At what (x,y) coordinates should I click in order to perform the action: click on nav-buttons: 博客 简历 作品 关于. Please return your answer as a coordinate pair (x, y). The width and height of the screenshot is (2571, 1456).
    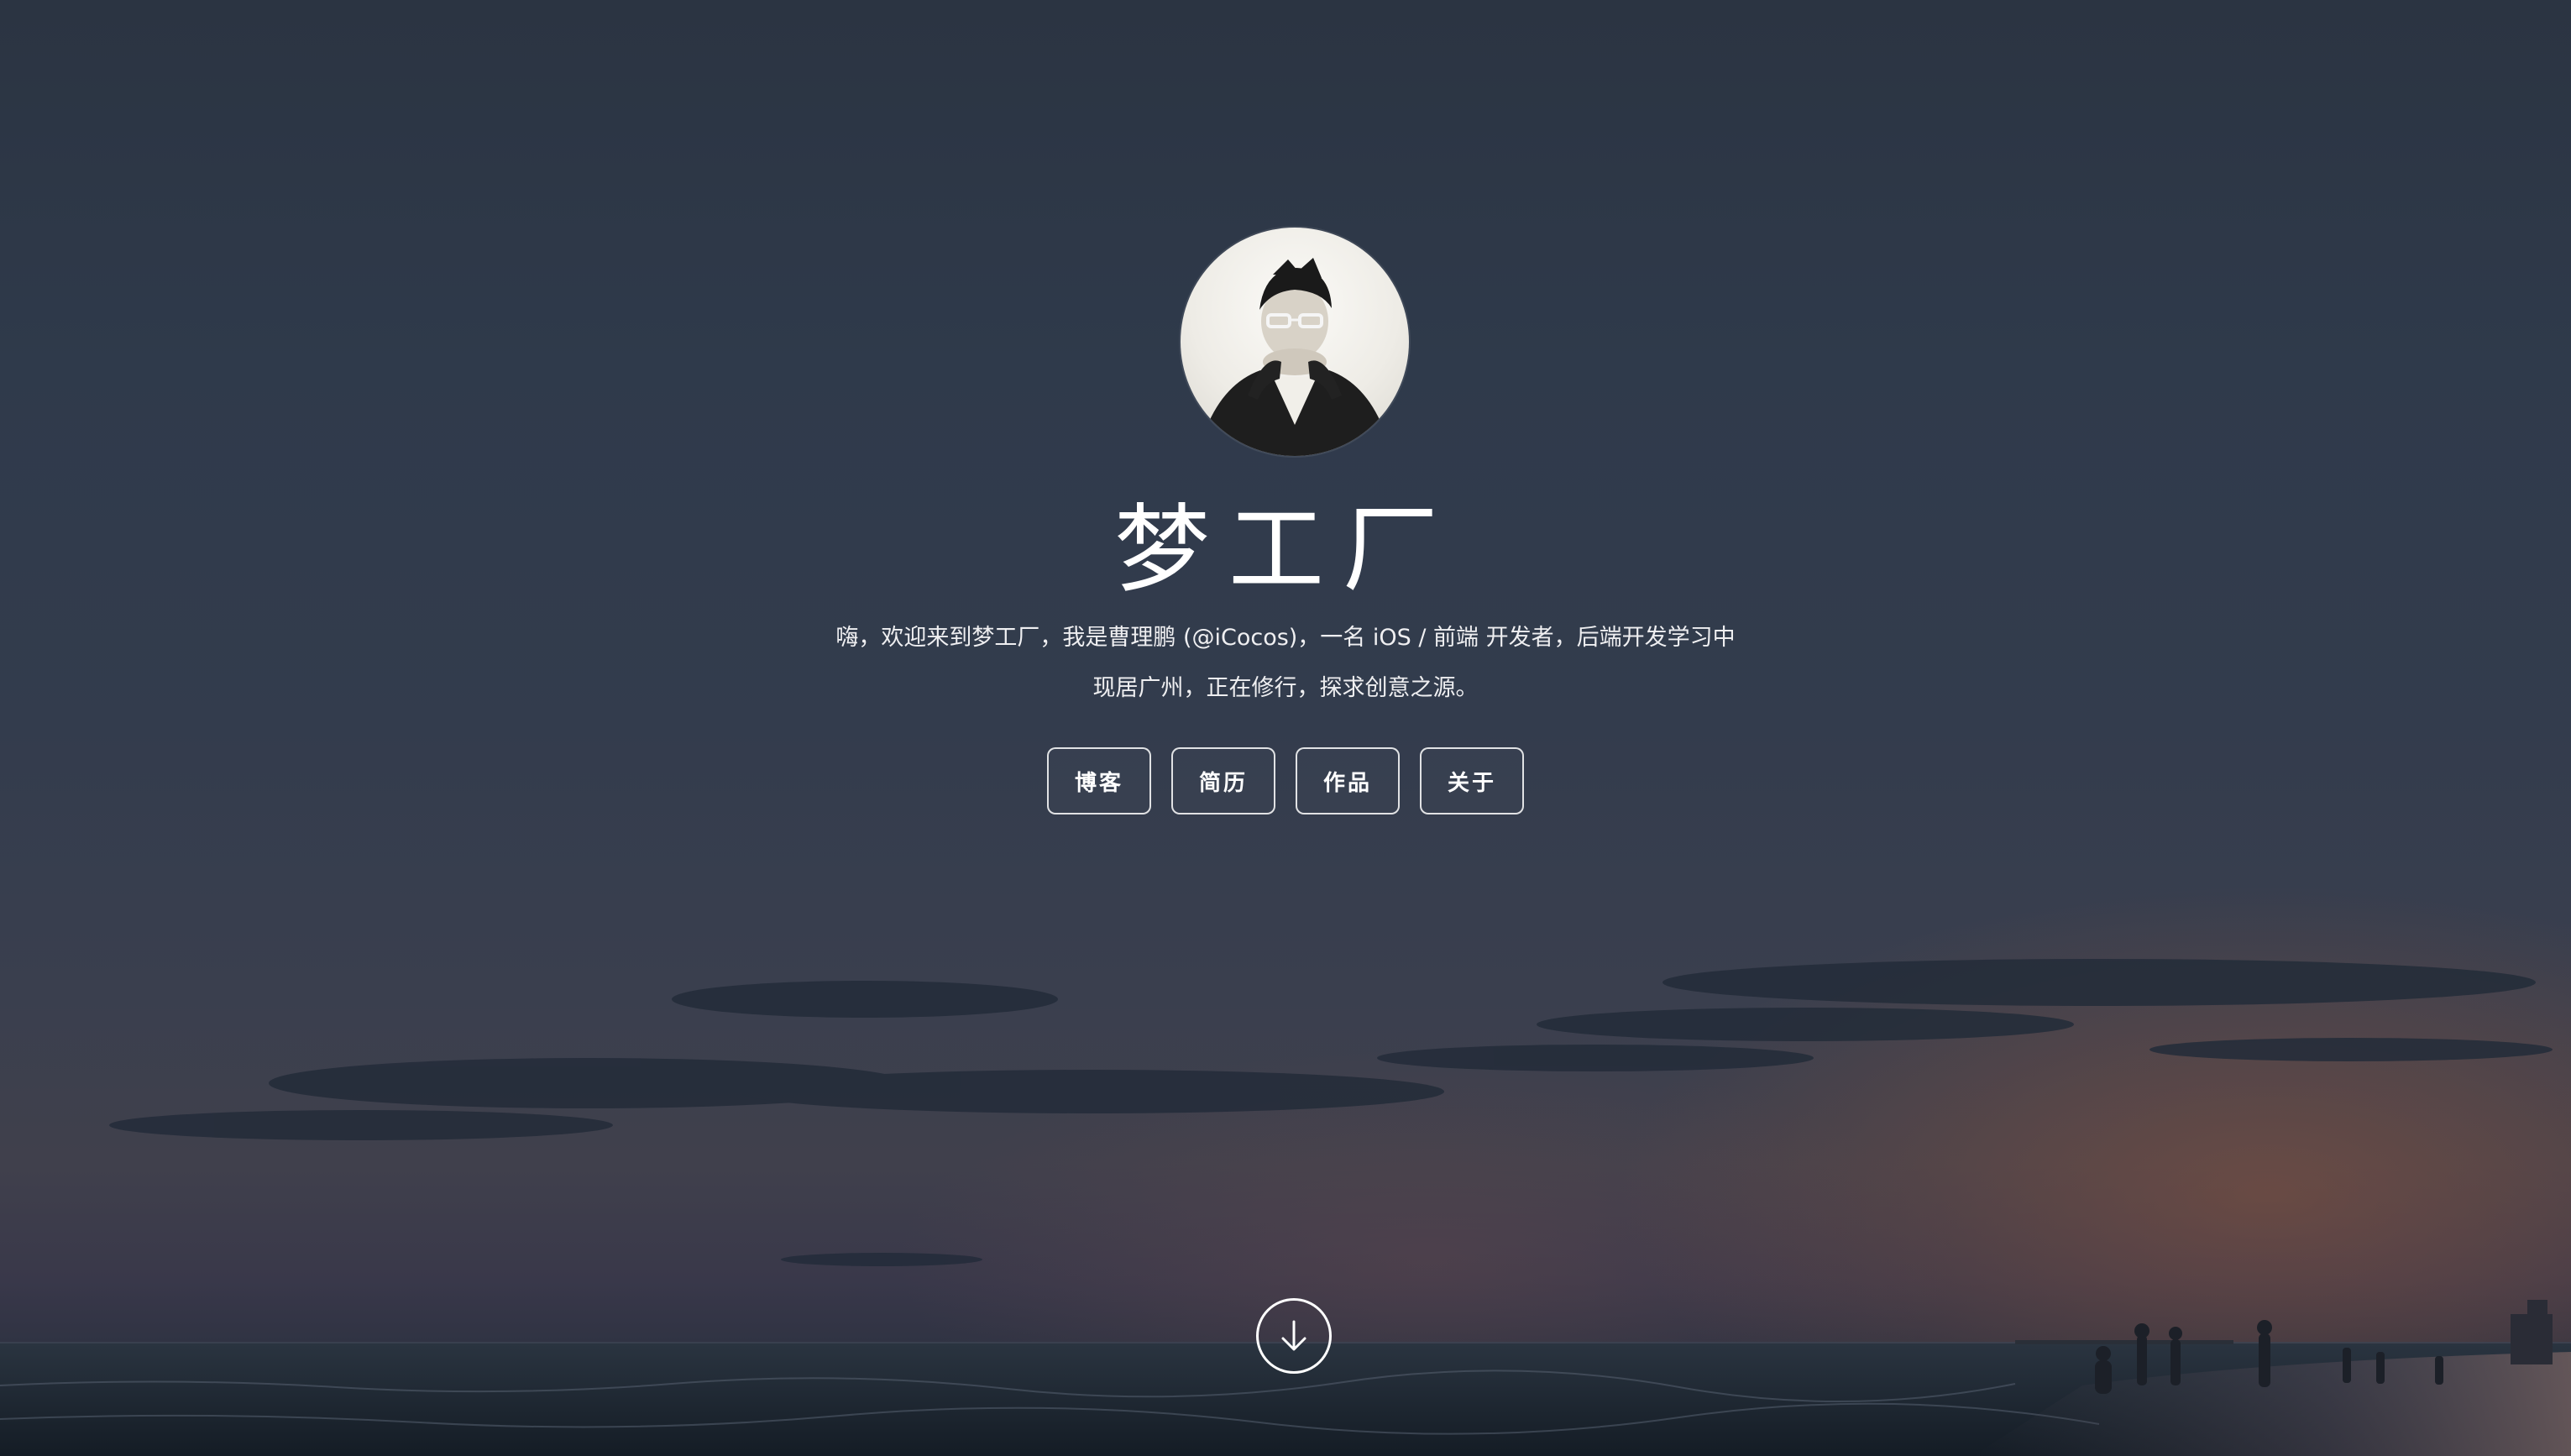
    Looking at the image, I should click on (1285, 780).